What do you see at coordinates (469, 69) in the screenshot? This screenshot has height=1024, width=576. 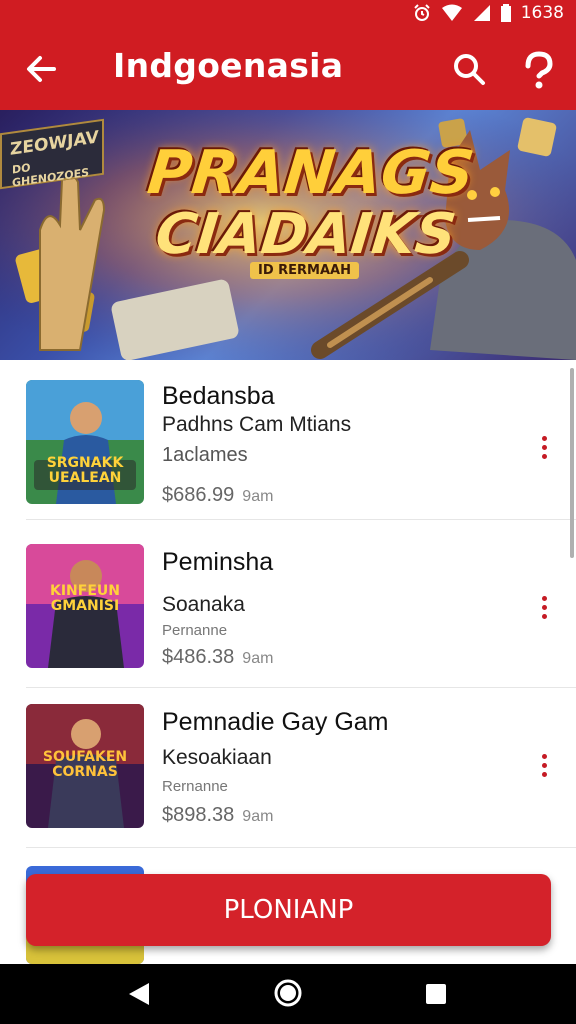 I see `search-icon` at bounding box center [469, 69].